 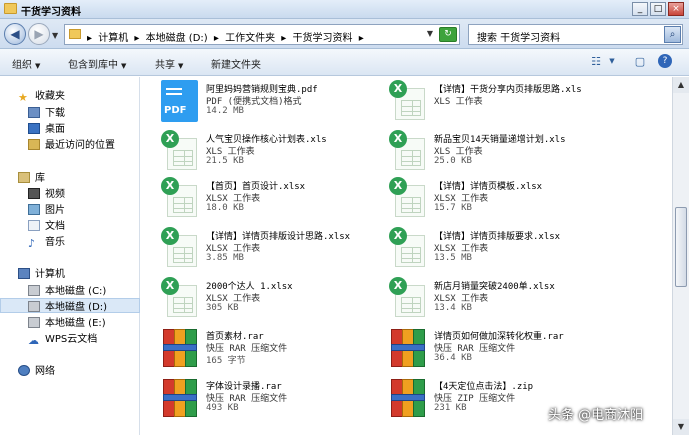 I want to click on breadcrumb: ▸ 计算机 ▸ 本地磁盘 (D:) ▸ 工作文件夹 ▸ 干货学习资料 ▸, so click(x=225, y=38).